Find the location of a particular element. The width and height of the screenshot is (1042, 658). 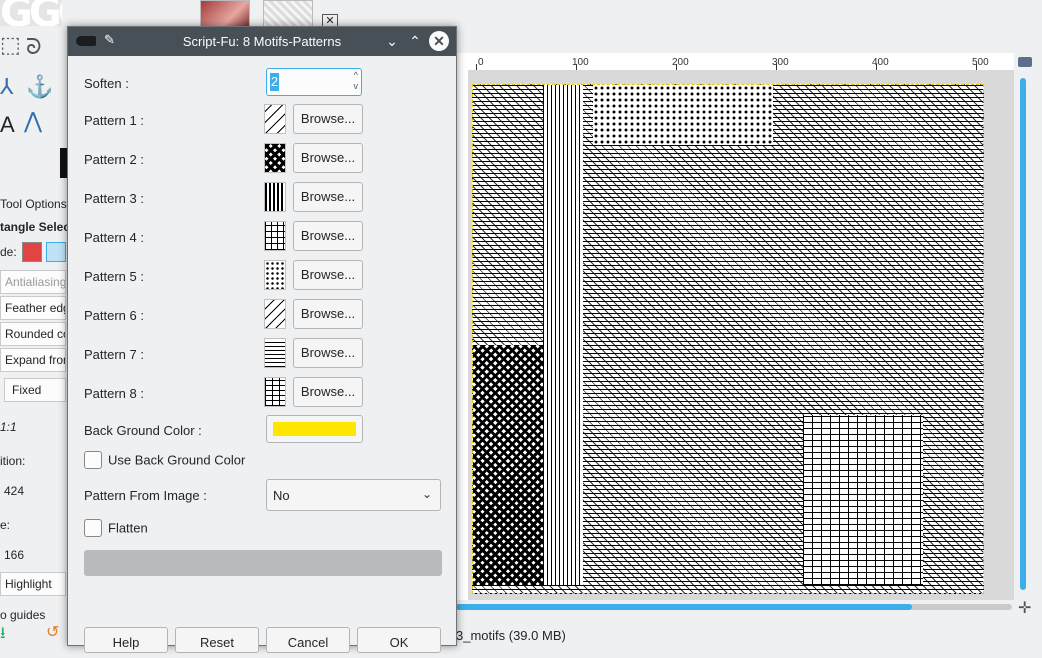

canvas-vertical-line-region is located at coordinates (563, 335).